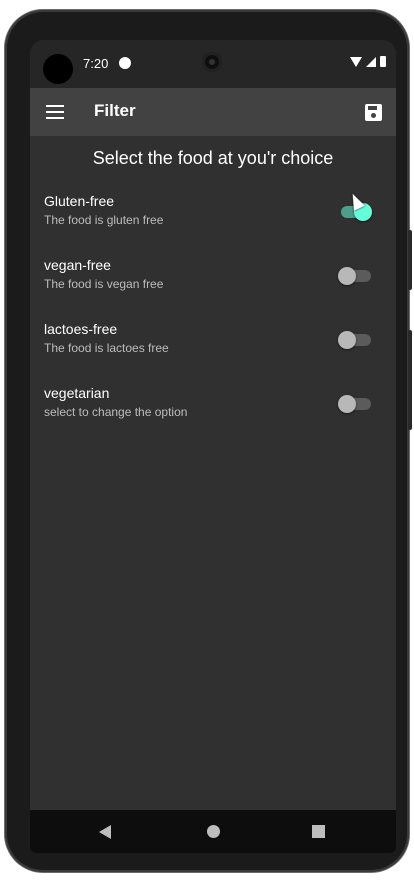 The width and height of the screenshot is (414, 892). I want to click on recents-icon, so click(318, 831).